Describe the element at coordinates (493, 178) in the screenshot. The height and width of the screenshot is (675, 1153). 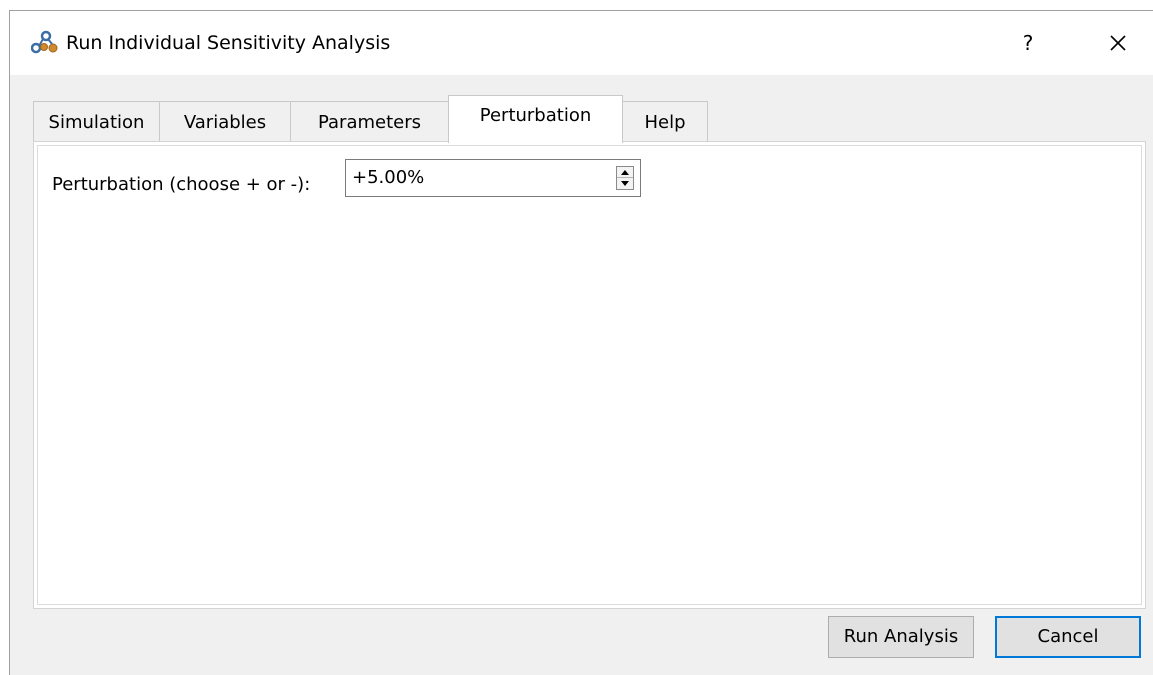
I see `perturbation-spinbox: +5.00%` at that location.